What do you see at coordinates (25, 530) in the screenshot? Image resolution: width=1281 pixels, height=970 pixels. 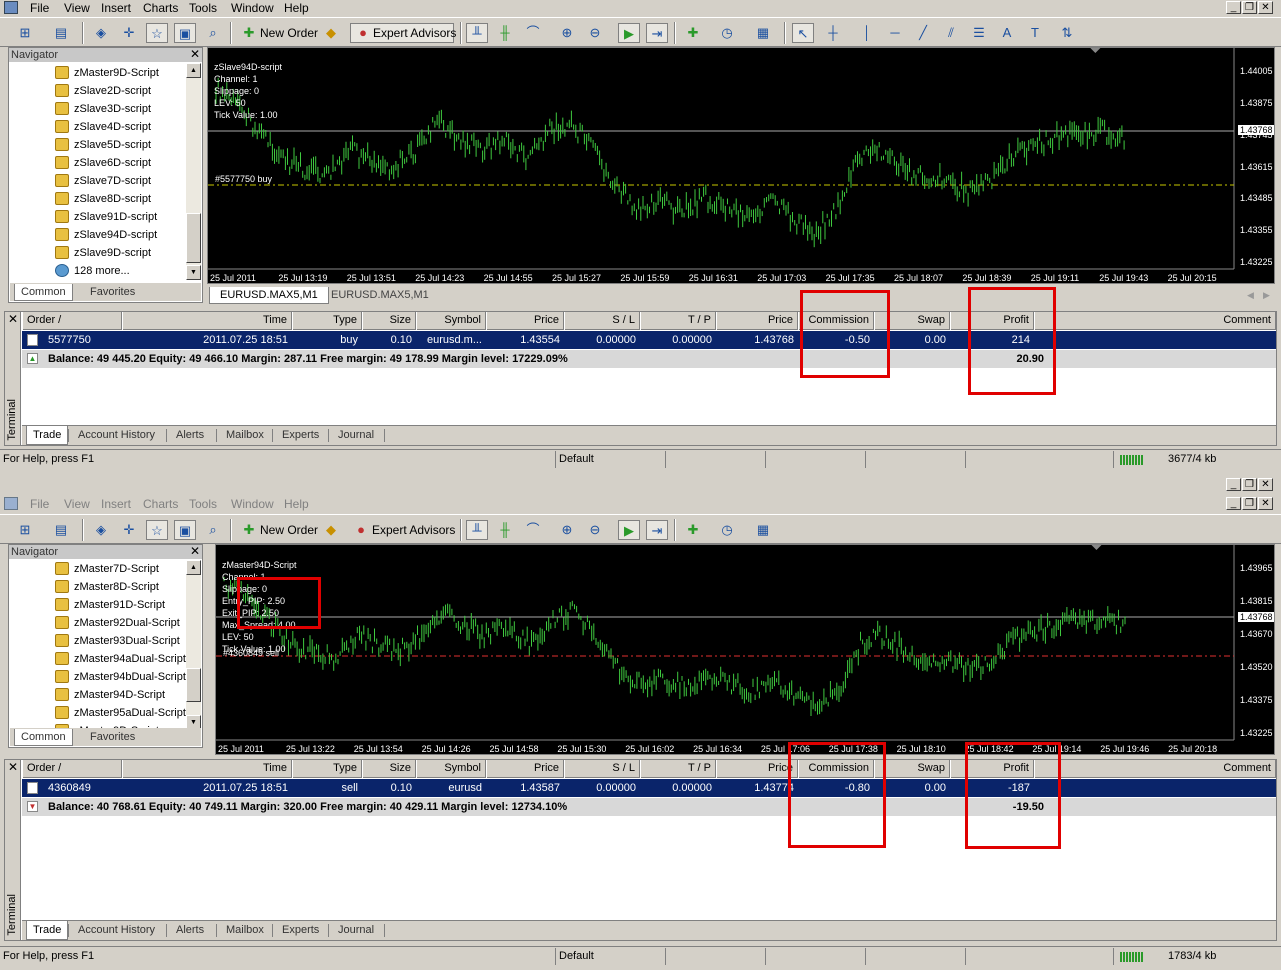 I see `new-chart-icon-2: ⊞` at bounding box center [25, 530].